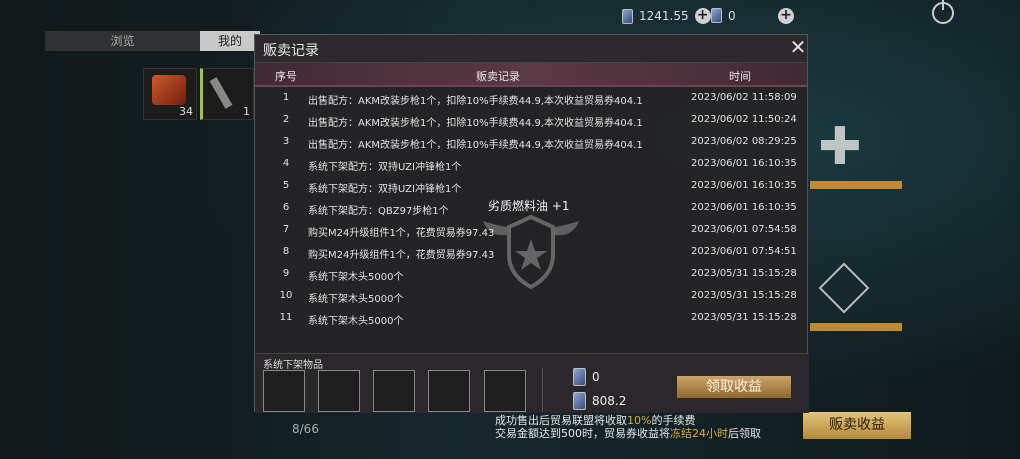  I want to click on table-header: 序号 贩卖记录 时间, so click(531, 75).